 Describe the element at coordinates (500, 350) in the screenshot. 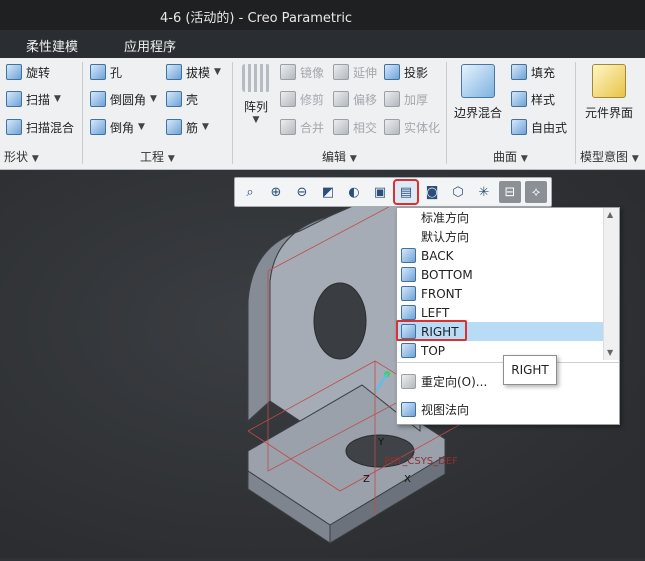

I see `menu-item-top: TOP` at that location.